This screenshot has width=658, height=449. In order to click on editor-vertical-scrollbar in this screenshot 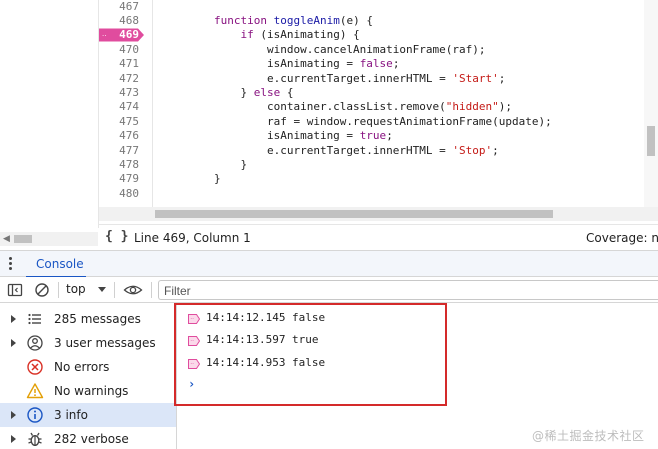, I will do `click(651, 103)`.